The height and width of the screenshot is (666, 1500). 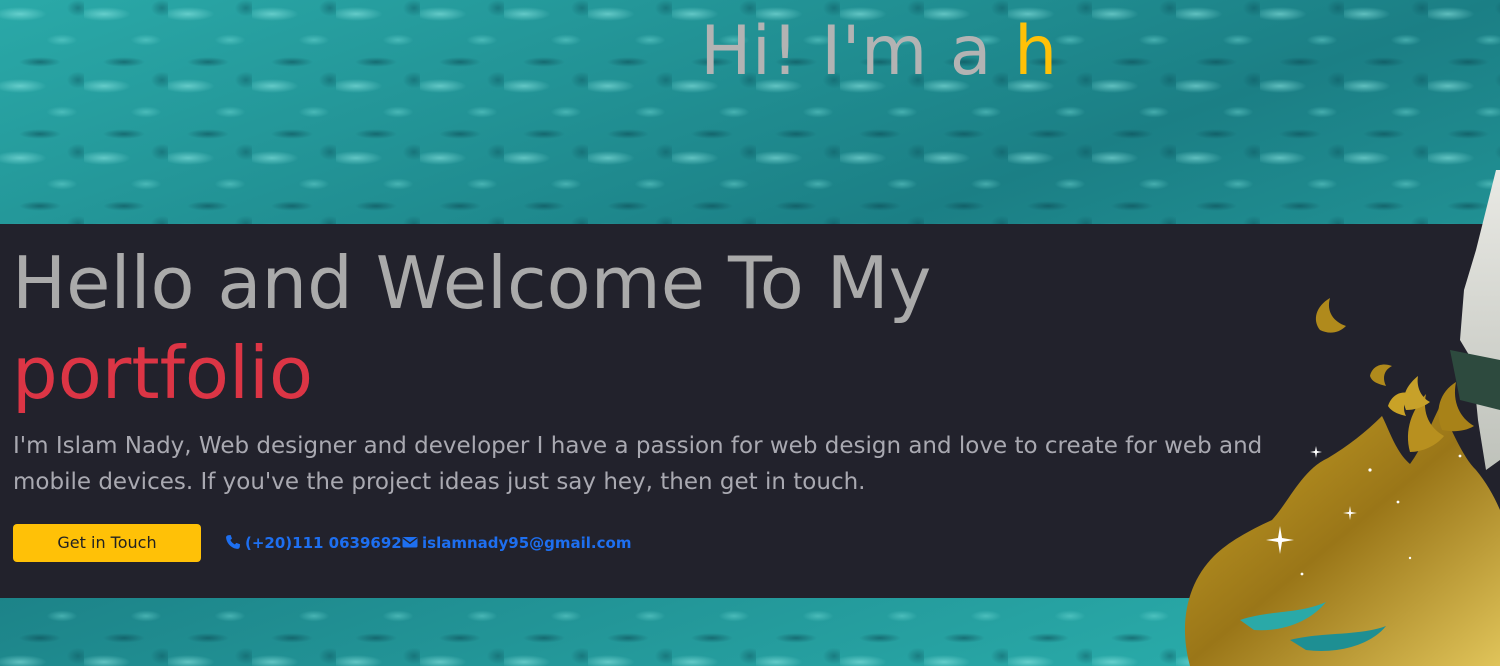 What do you see at coordinates (1342, 536) in the screenshot?
I see `gold-splash` at bounding box center [1342, 536].